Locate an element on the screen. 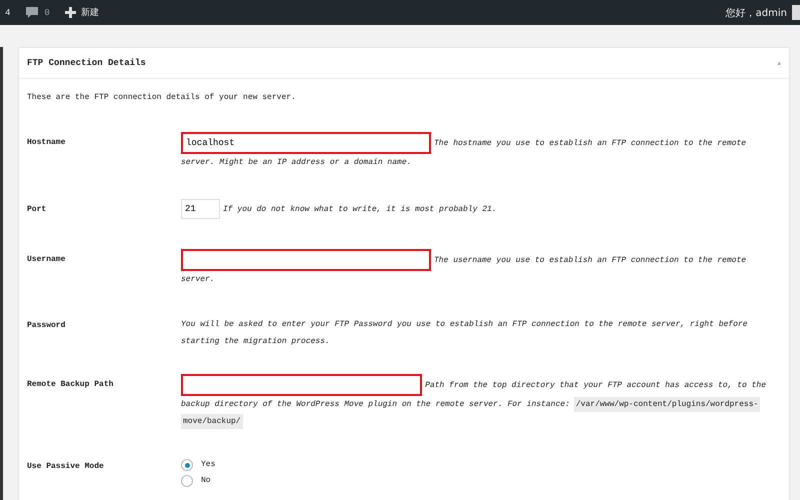  panel-title: FTP Connection Details is located at coordinates (86, 63).